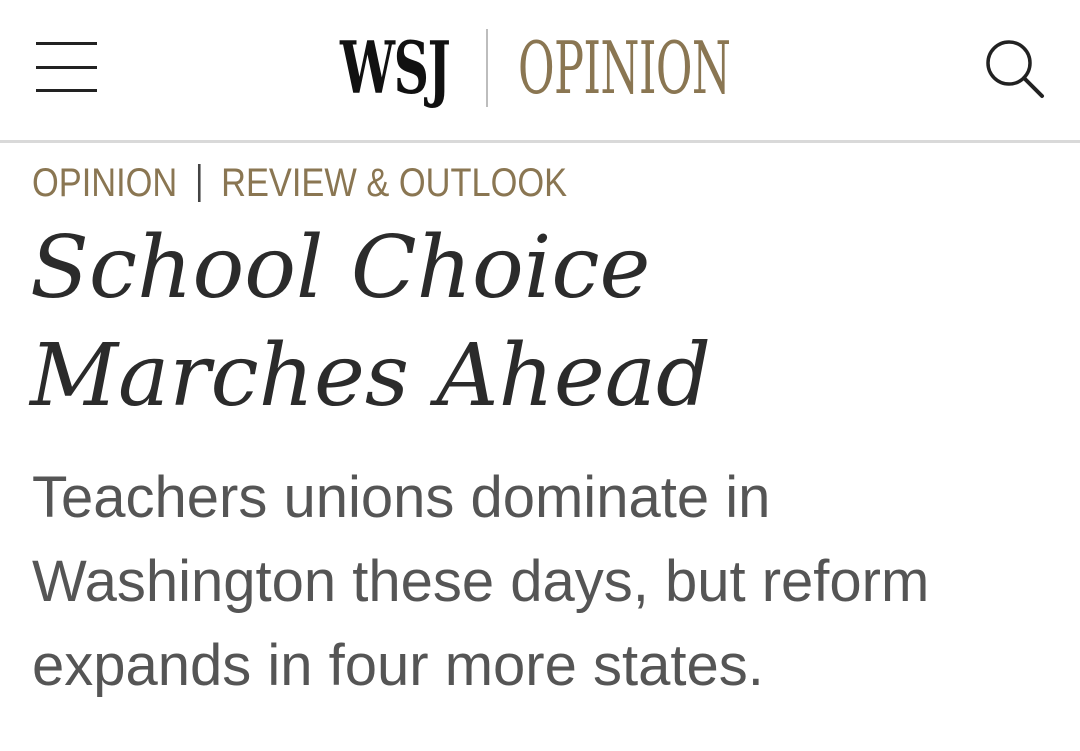 The image size is (1080, 751). Describe the element at coordinates (395, 67) in the screenshot. I see `logo-wsj: WSJ` at that location.